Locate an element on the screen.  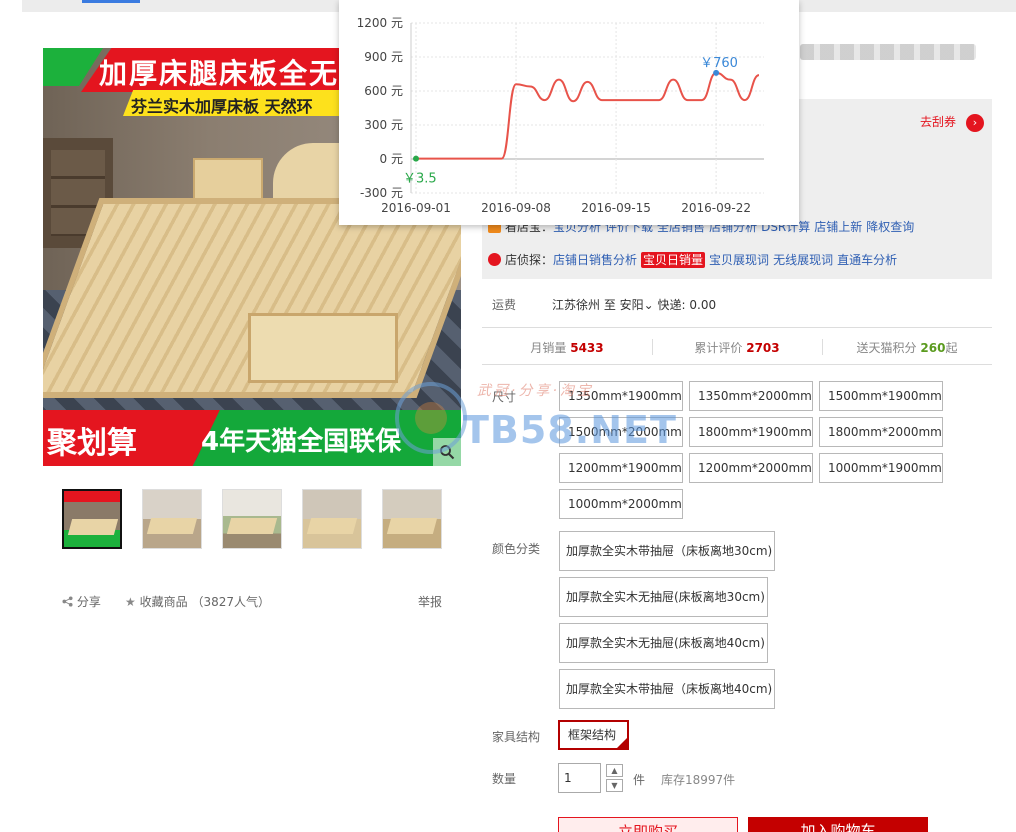
star-icon: ★ is located at coordinates (130, 602).